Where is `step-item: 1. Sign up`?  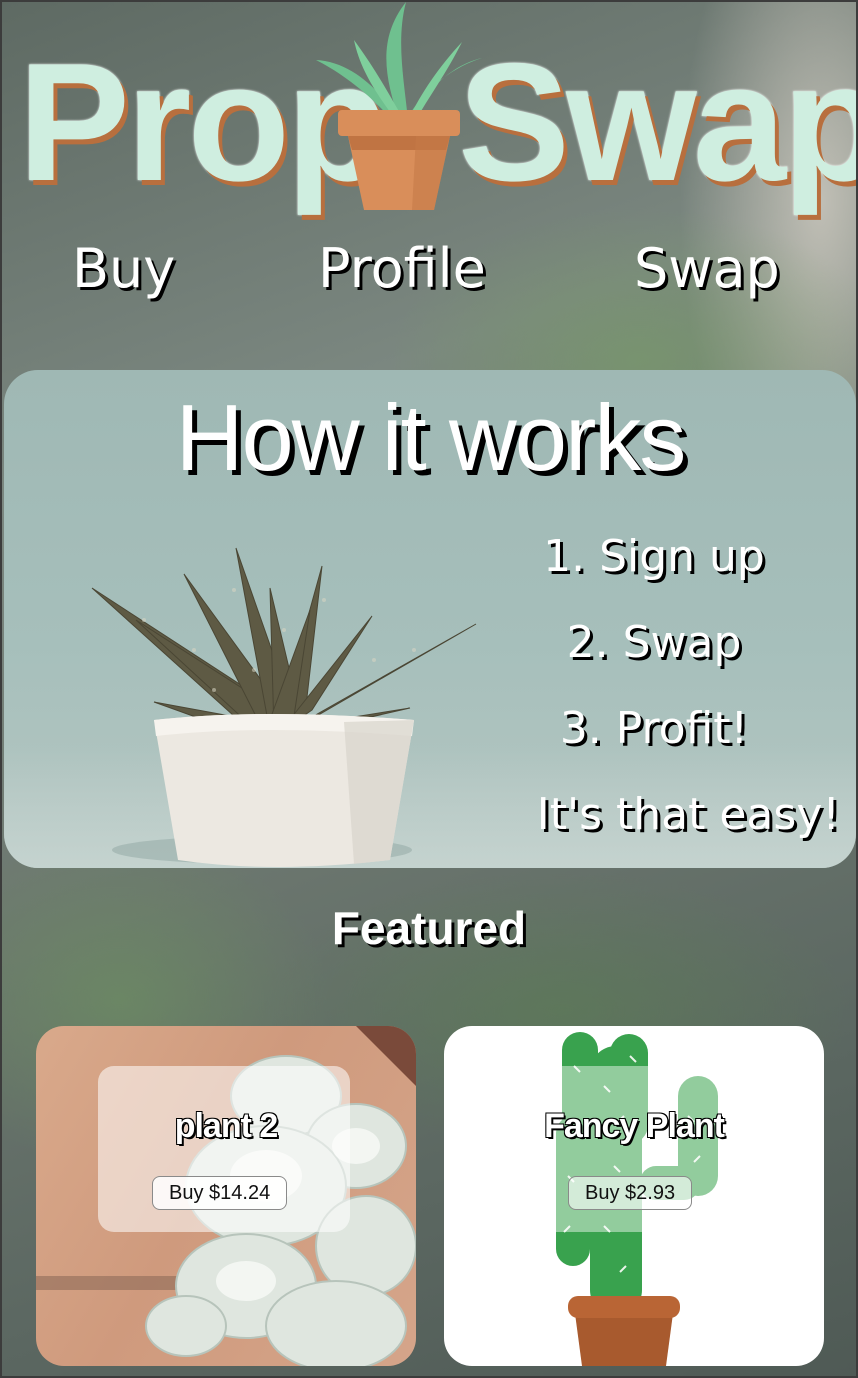
step-item: 1. Sign up is located at coordinates (654, 556).